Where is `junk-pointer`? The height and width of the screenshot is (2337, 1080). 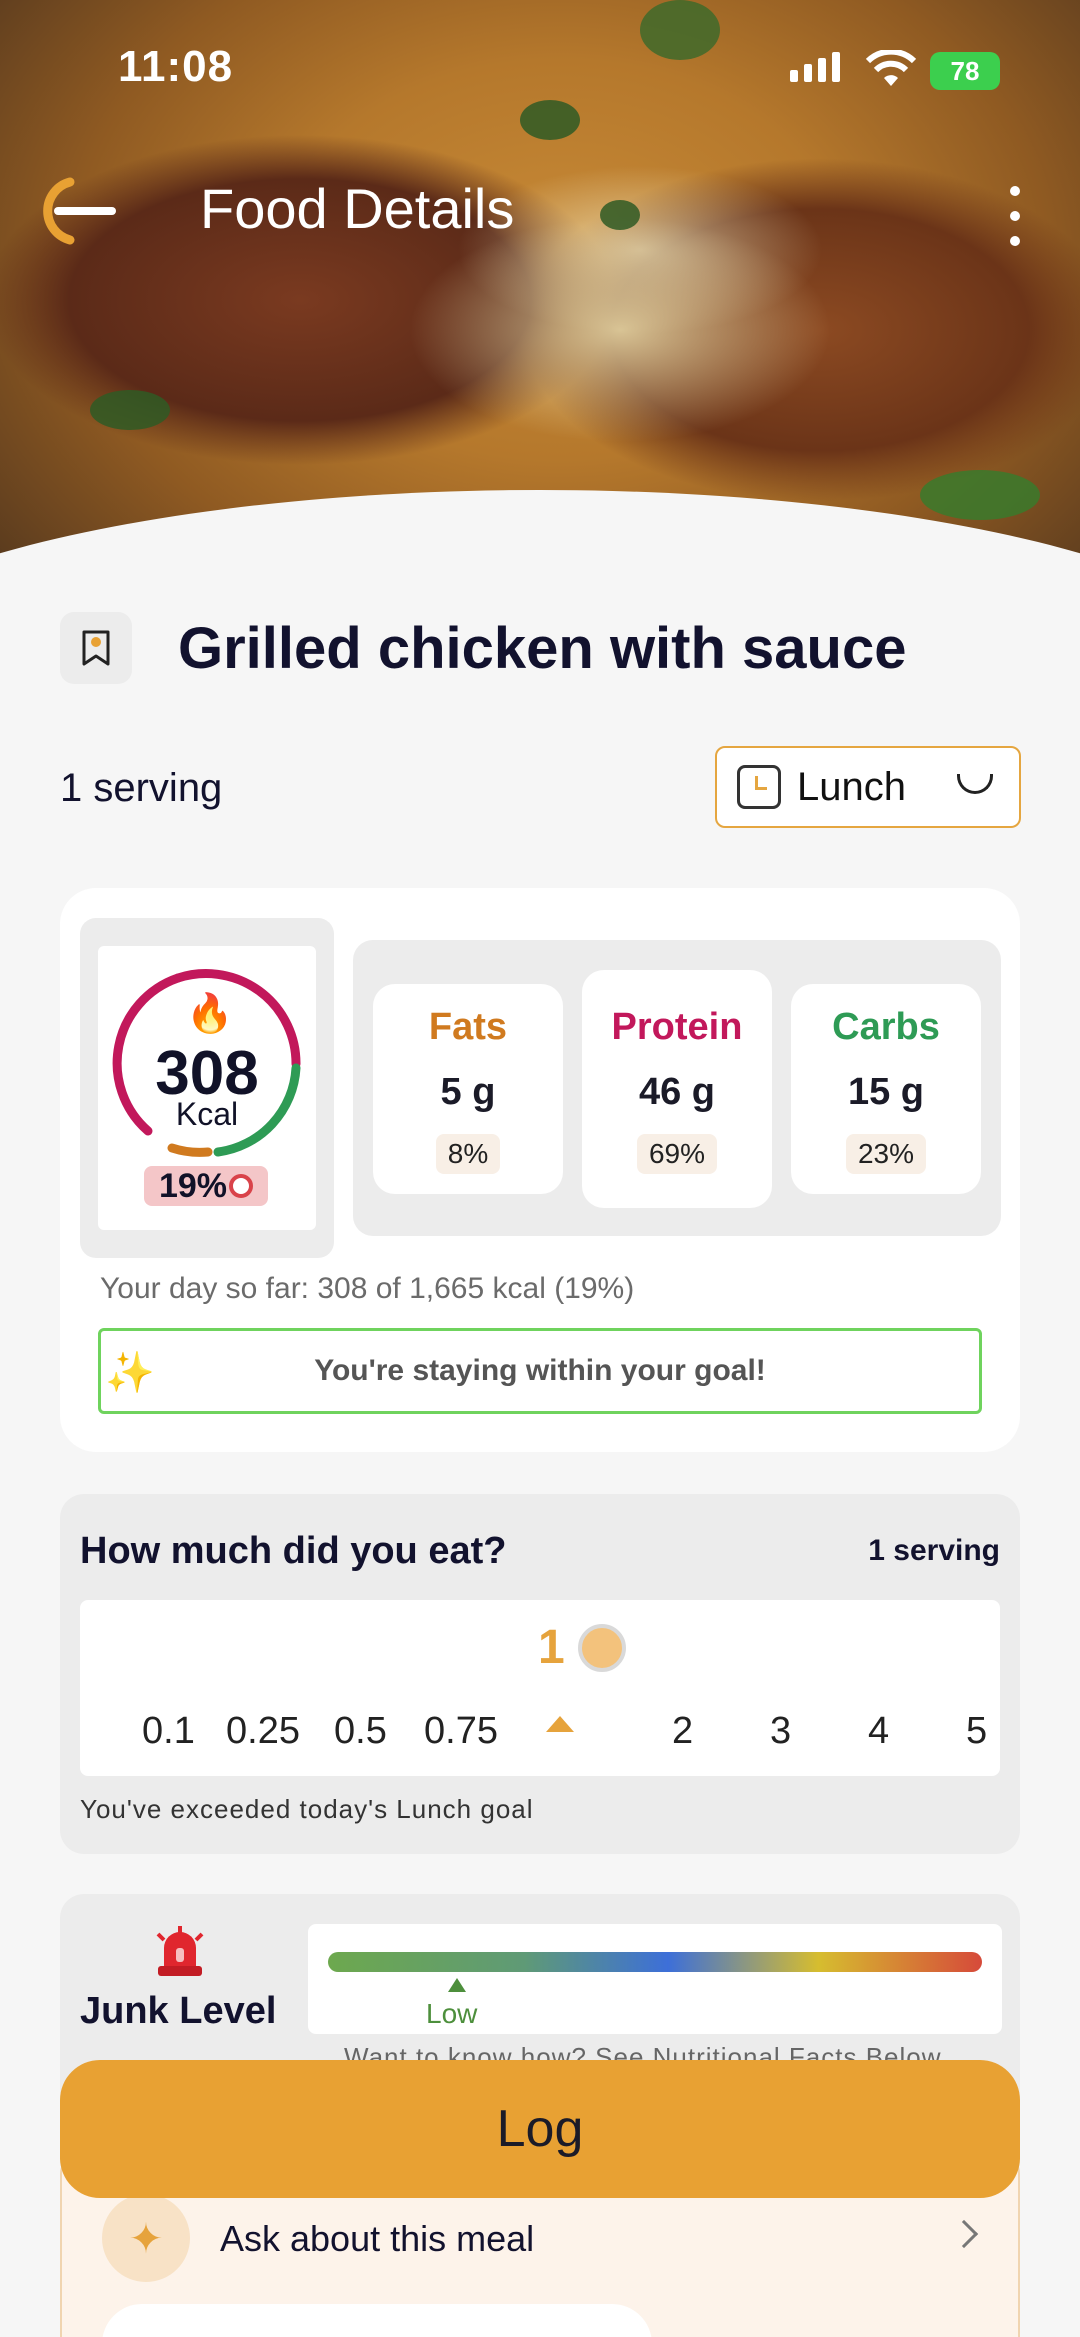
junk-pointer is located at coordinates (457, 1985).